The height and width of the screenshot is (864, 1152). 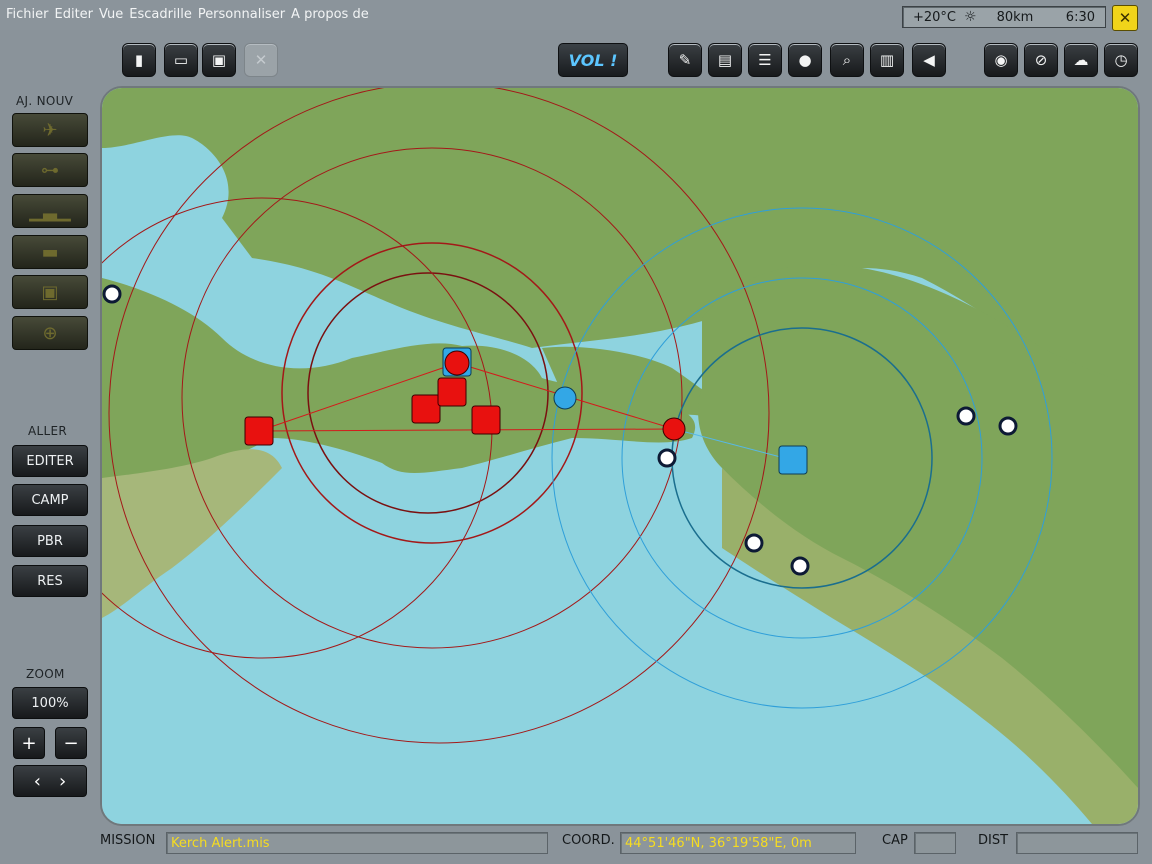 I want to click on add-ship-button: ▁▃▁, so click(x=50, y=211).